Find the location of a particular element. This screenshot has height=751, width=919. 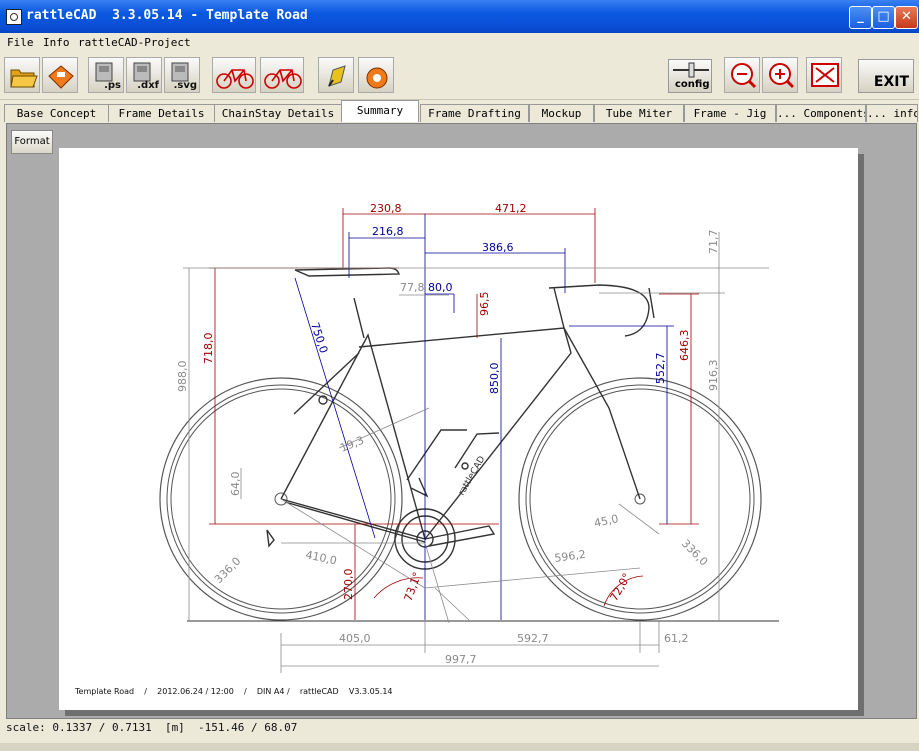

dim-336-left: 336,0 is located at coordinates (227, 570).